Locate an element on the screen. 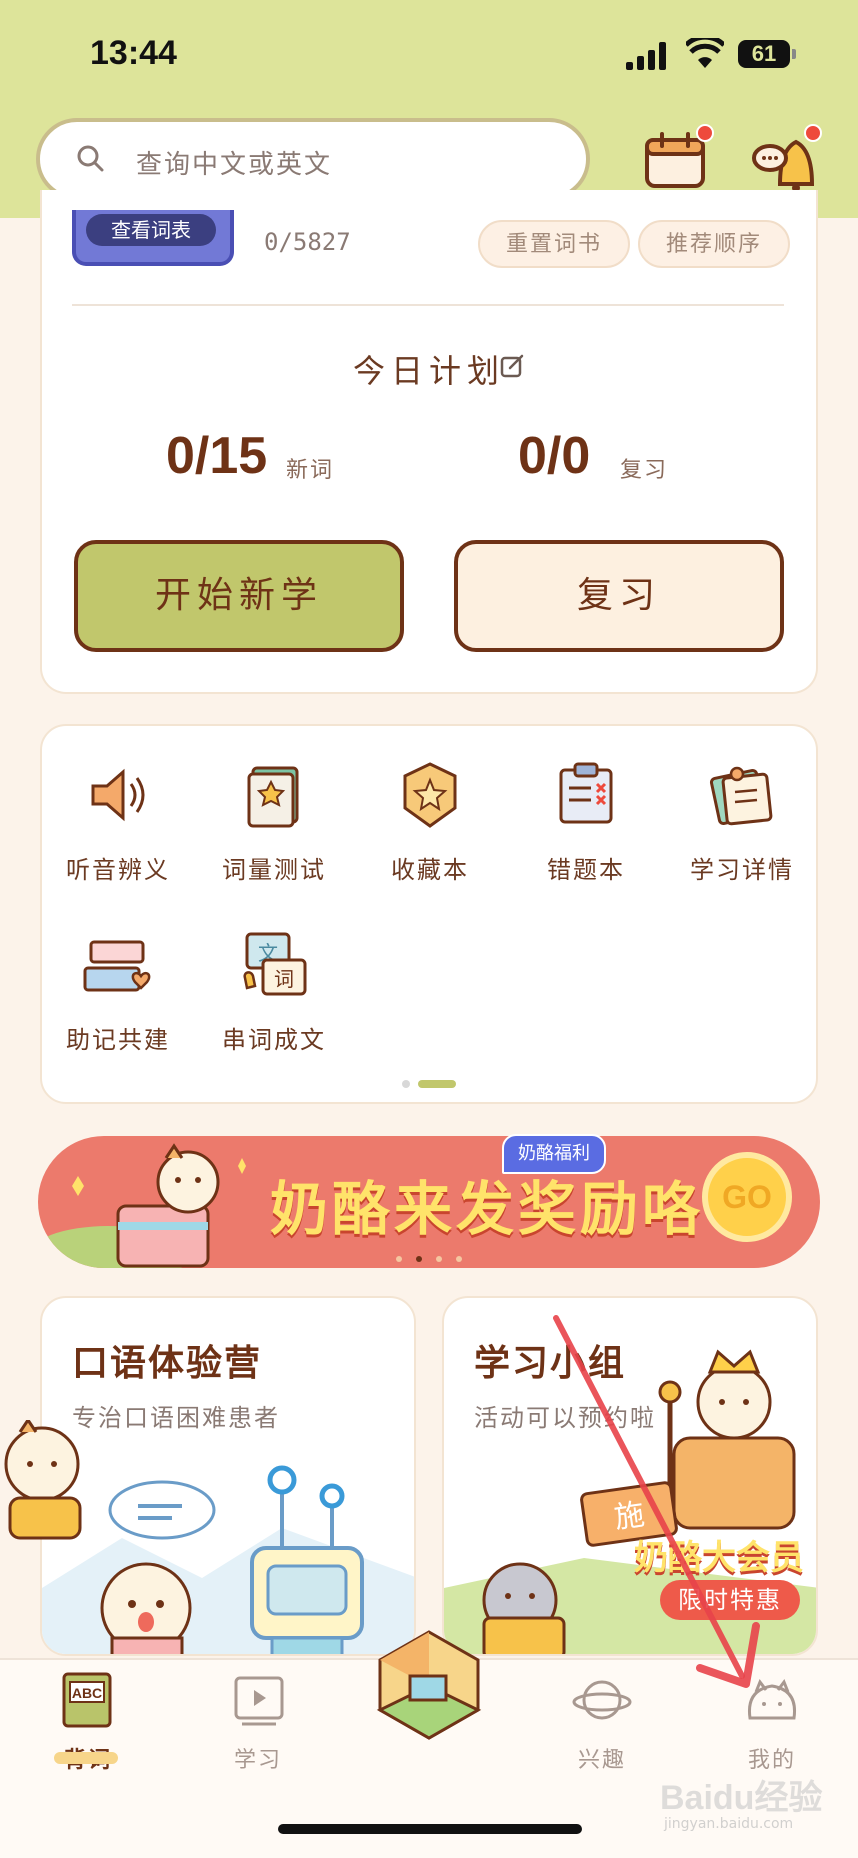 Image resolution: width=858 pixels, height=1858 pixels. room-house-icon is located at coordinates (429, 1685).